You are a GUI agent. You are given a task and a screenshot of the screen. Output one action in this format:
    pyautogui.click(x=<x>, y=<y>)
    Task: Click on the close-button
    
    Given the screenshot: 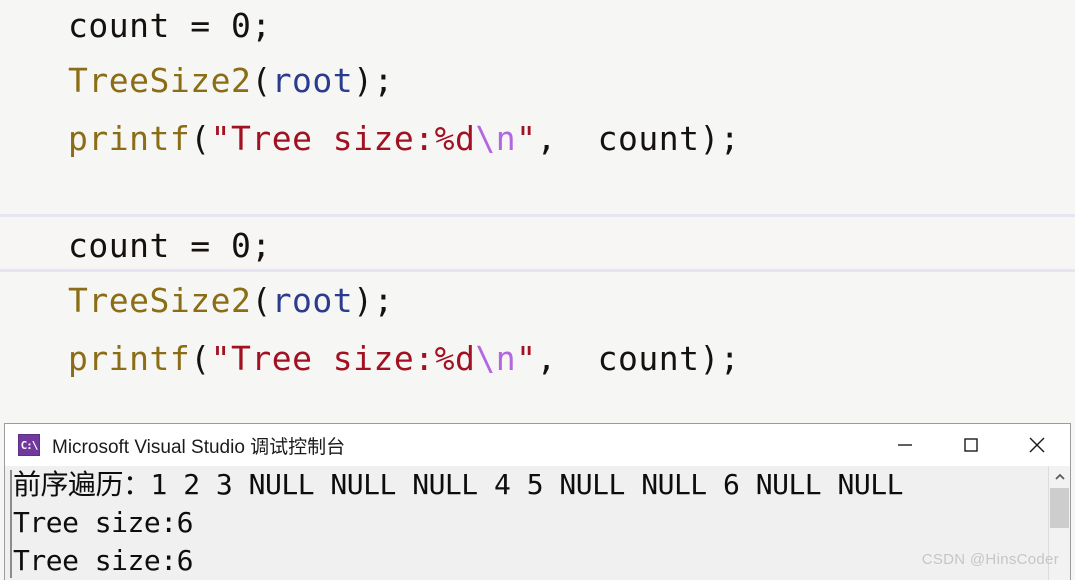 What is the action you would take?
    pyautogui.click(x=1037, y=445)
    